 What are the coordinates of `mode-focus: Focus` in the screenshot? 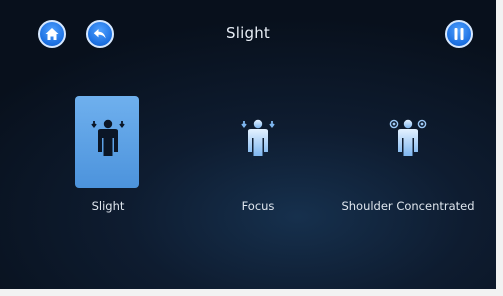 It's located at (258, 156).